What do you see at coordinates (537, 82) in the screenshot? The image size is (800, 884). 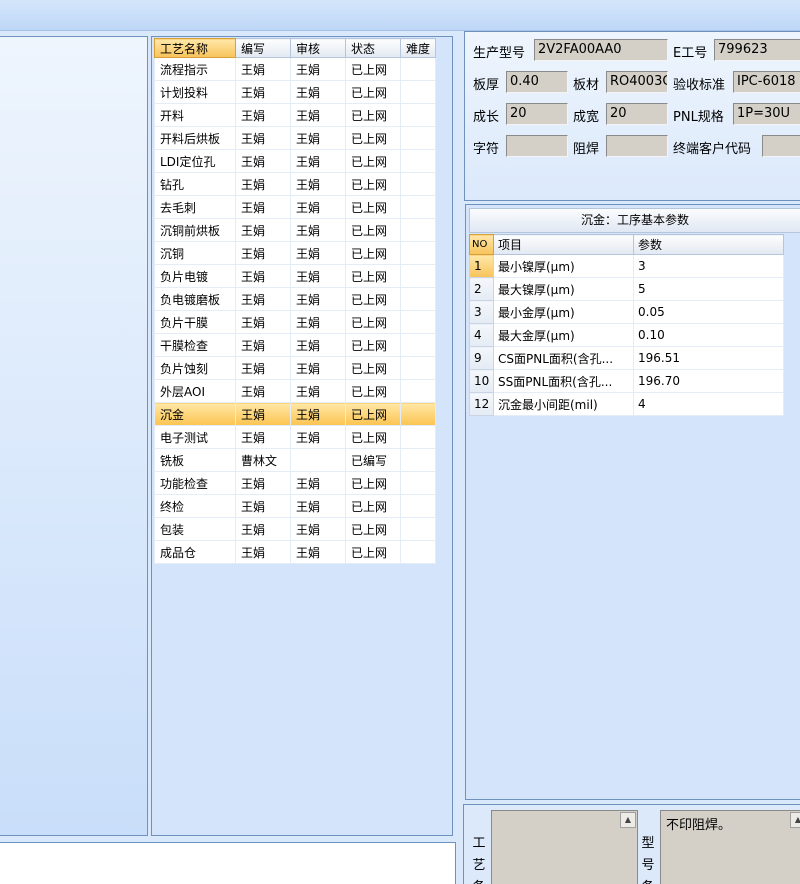 I see `thickness-field: 0.40` at bounding box center [537, 82].